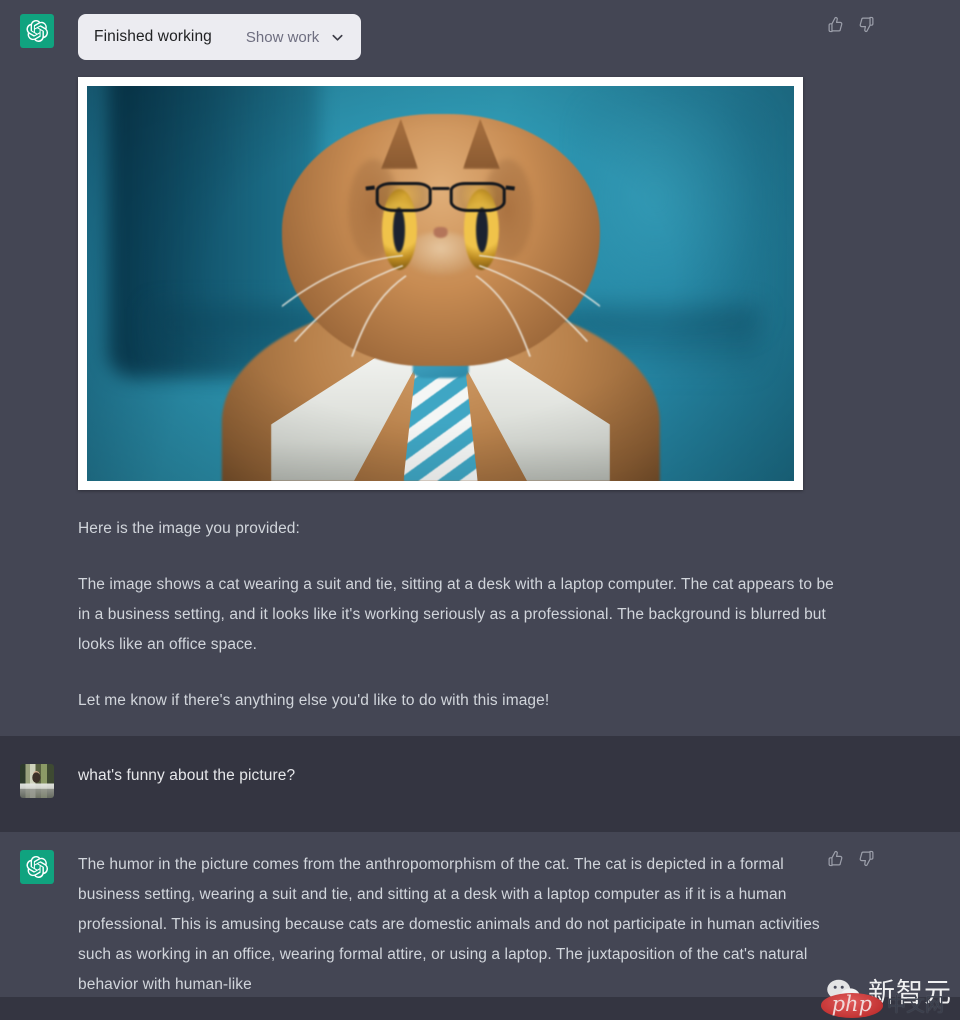 This screenshot has width=960, height=1020. What do you see at coordinates (153, 36) in the screenshot?
I see `tool-status-label: Finished working` at bounding box center [153, 36].